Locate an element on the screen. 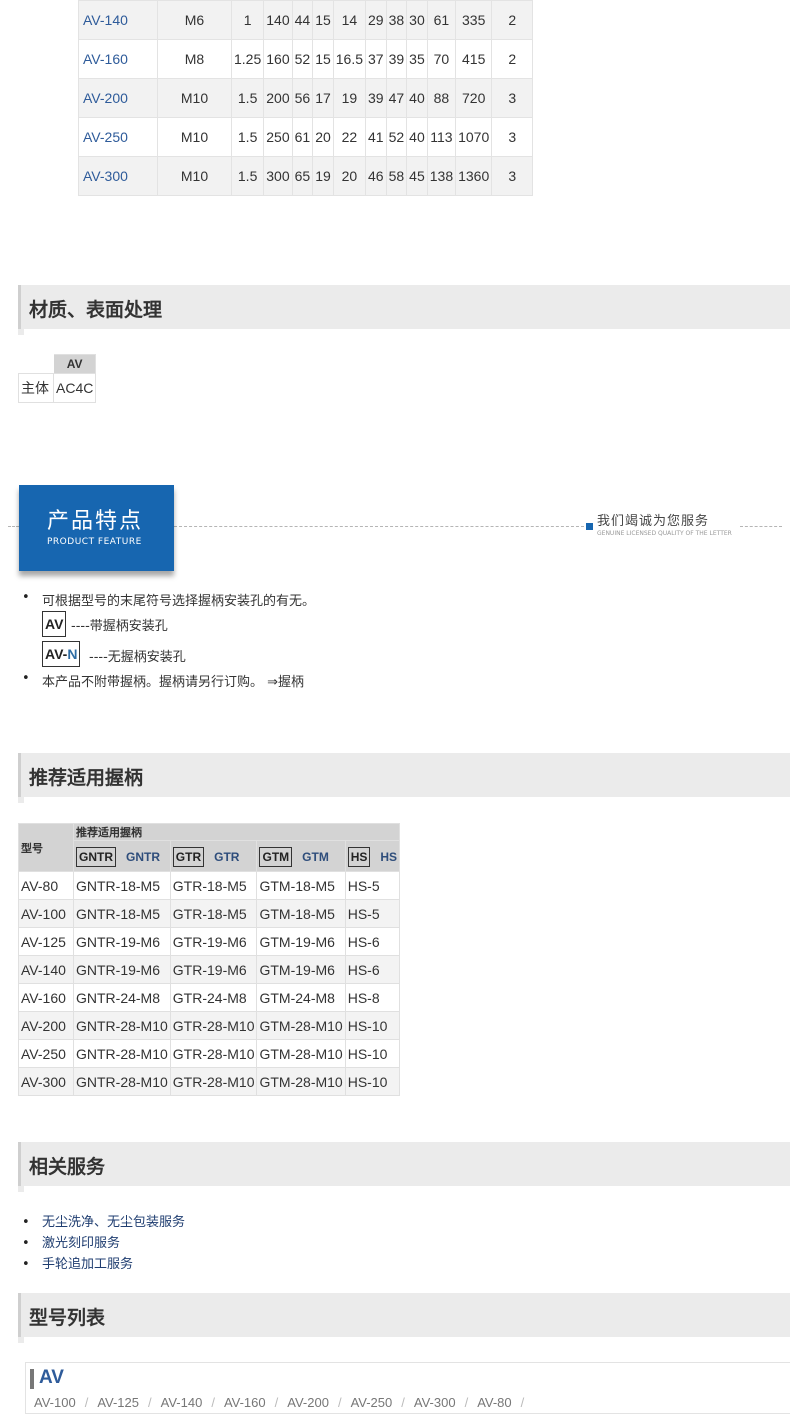 Image resolution: width=790 pixels, height=1427 pixels. handle-model-cell: AV-125 is located at coordinates (46, 941).